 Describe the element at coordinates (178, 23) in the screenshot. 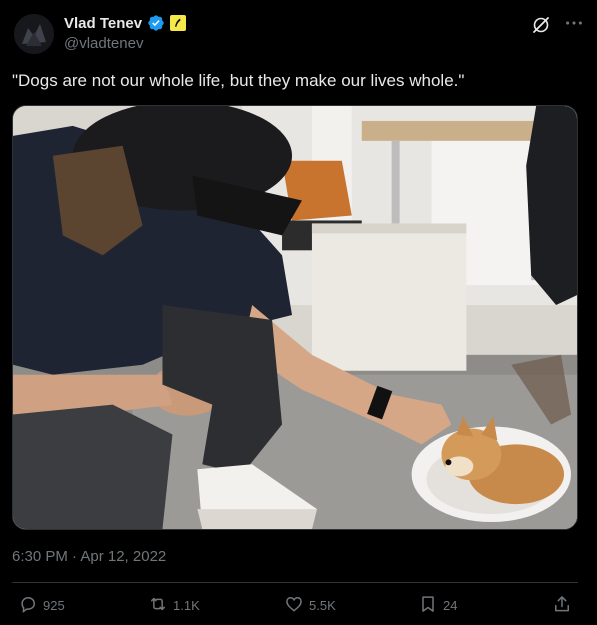

I see `robinhood-feather-icon` at that location.